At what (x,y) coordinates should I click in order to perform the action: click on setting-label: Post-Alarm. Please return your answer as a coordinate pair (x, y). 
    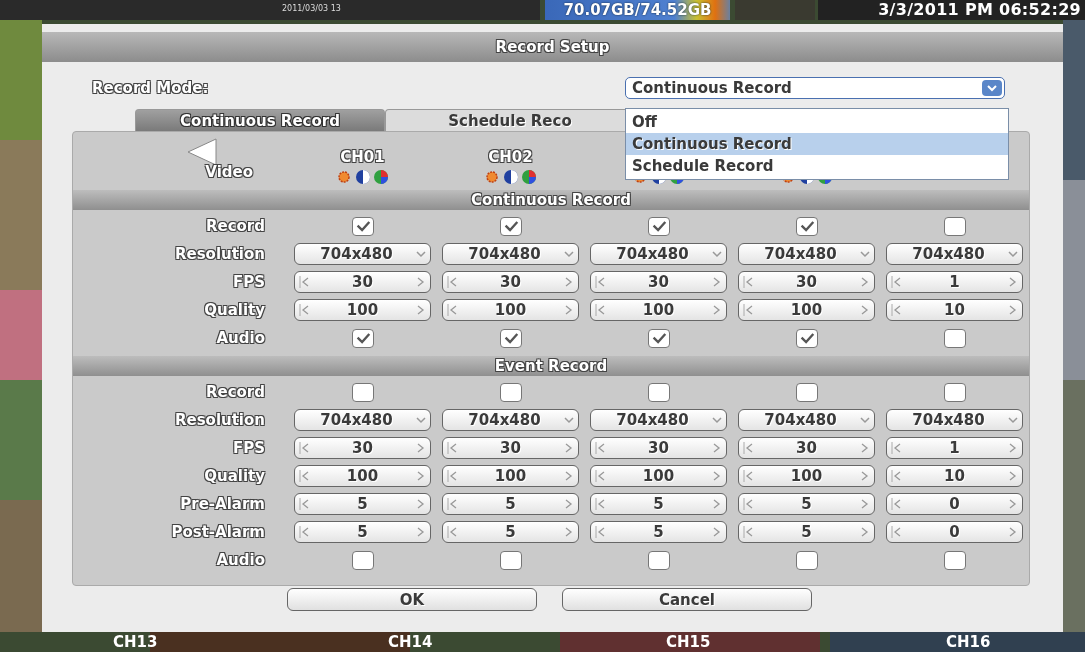
    Looking at the image, I should click on (218, 532).